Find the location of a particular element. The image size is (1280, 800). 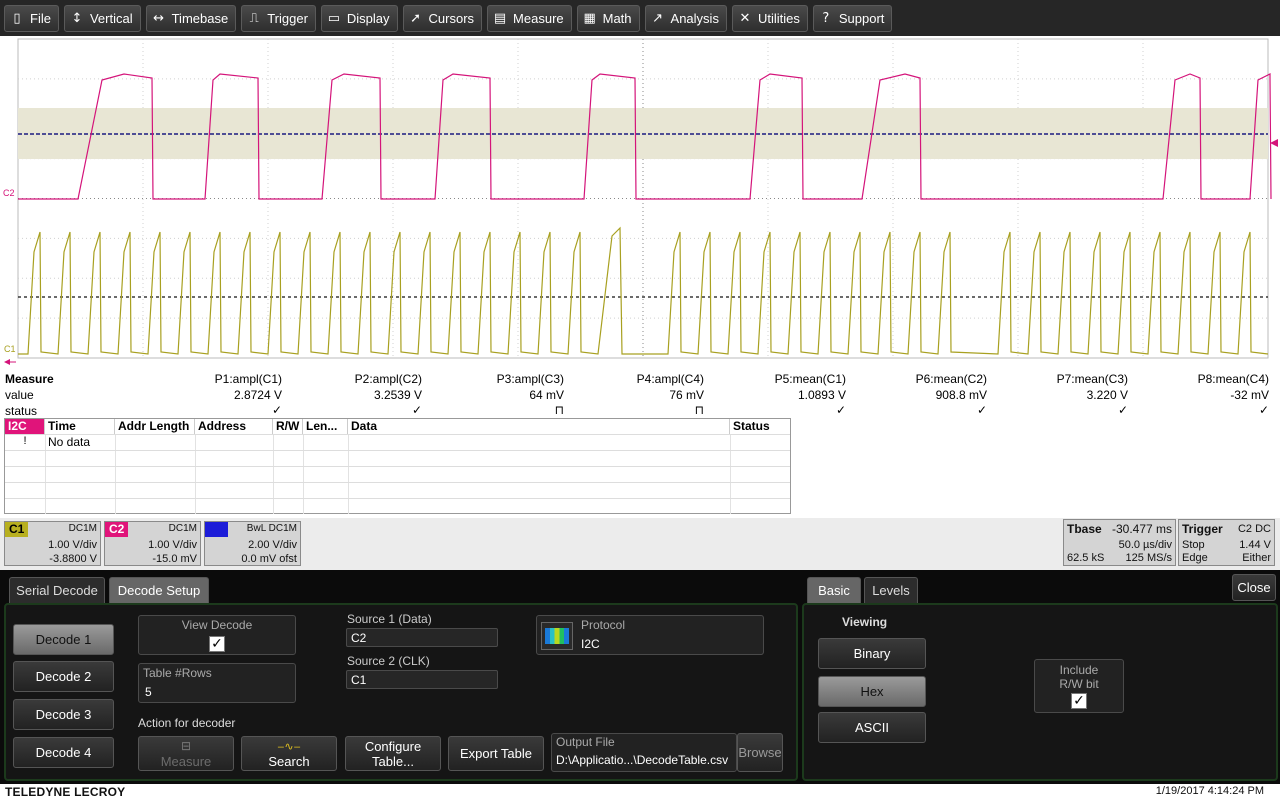

menu-cursors-button: ➚ Cursors is located at coordinates (442, 18).